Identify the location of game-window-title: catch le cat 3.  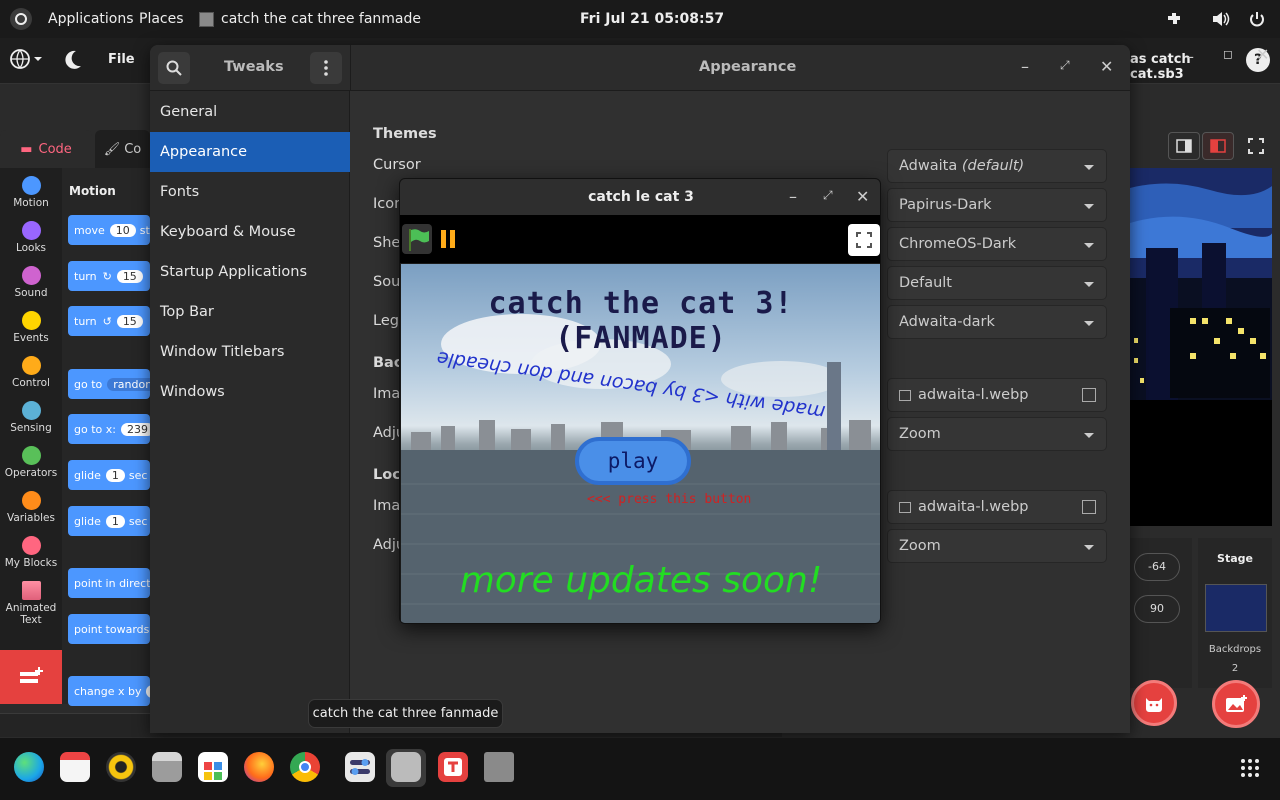
(641, 197).